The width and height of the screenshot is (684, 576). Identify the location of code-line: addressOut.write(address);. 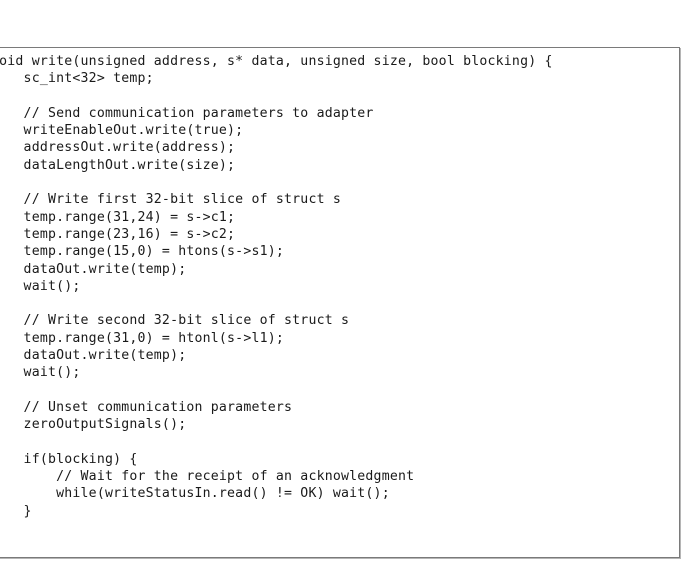
(118, 148).